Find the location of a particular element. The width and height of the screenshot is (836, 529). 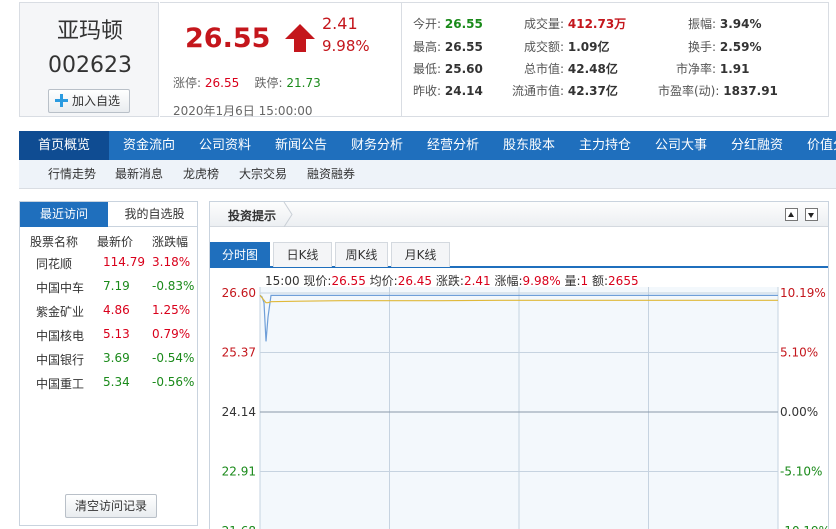

title-tab-edge-icon is located at coordinates (288, 214).